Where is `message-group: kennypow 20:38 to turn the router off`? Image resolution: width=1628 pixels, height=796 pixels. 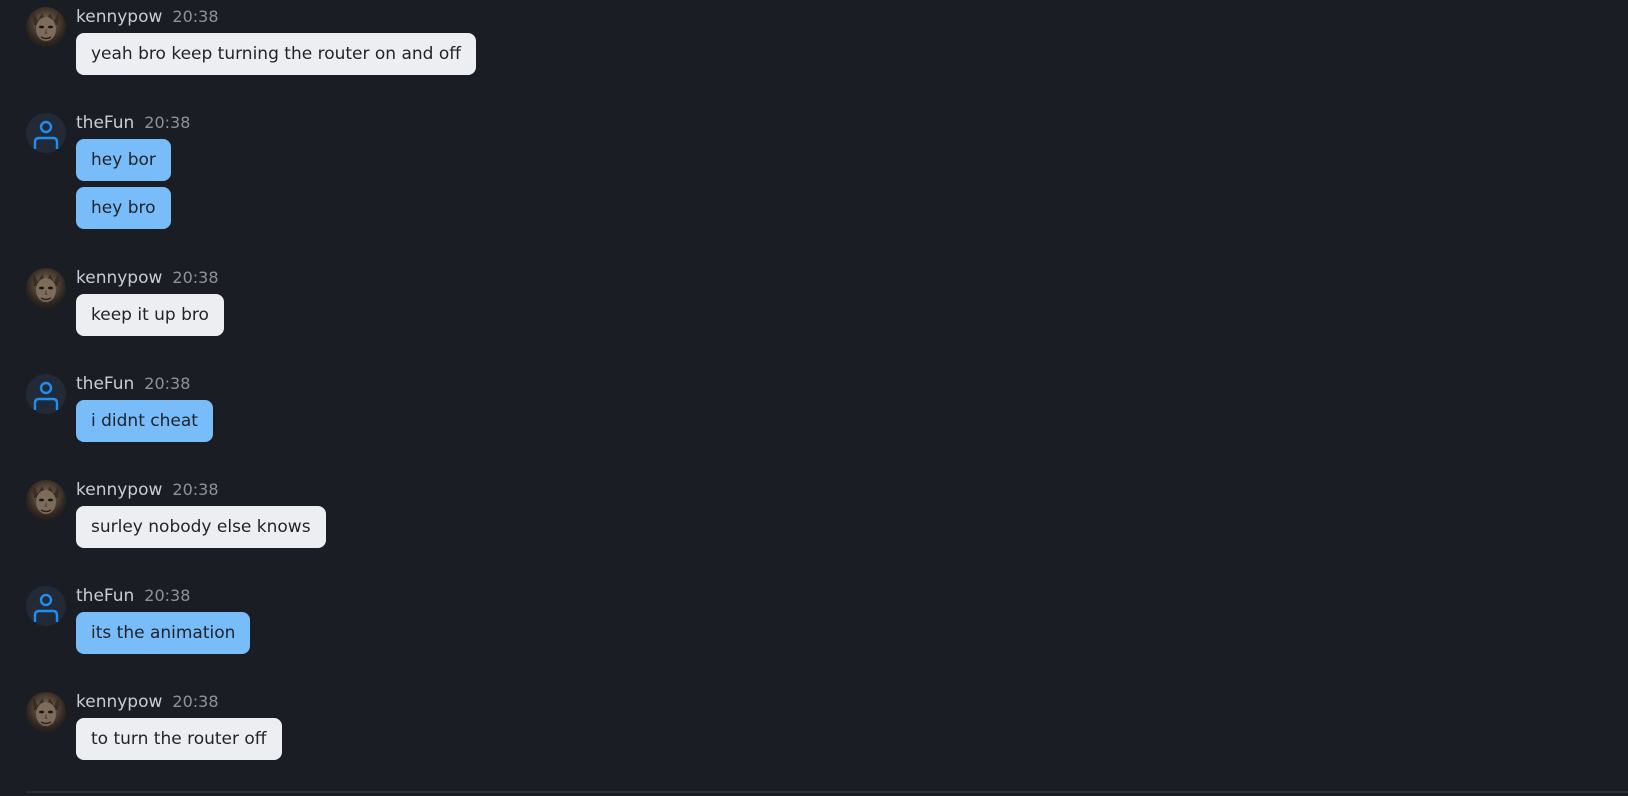 message-group: kennypow 20:38 to turn the router off is located at coordinates (154, 726).